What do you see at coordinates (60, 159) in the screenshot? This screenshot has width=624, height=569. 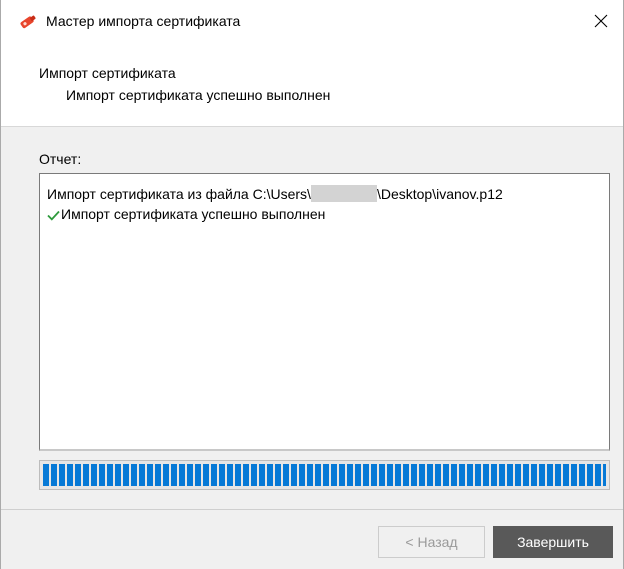 I see `report-label: Отчет:` at bounding box center [60, 159].